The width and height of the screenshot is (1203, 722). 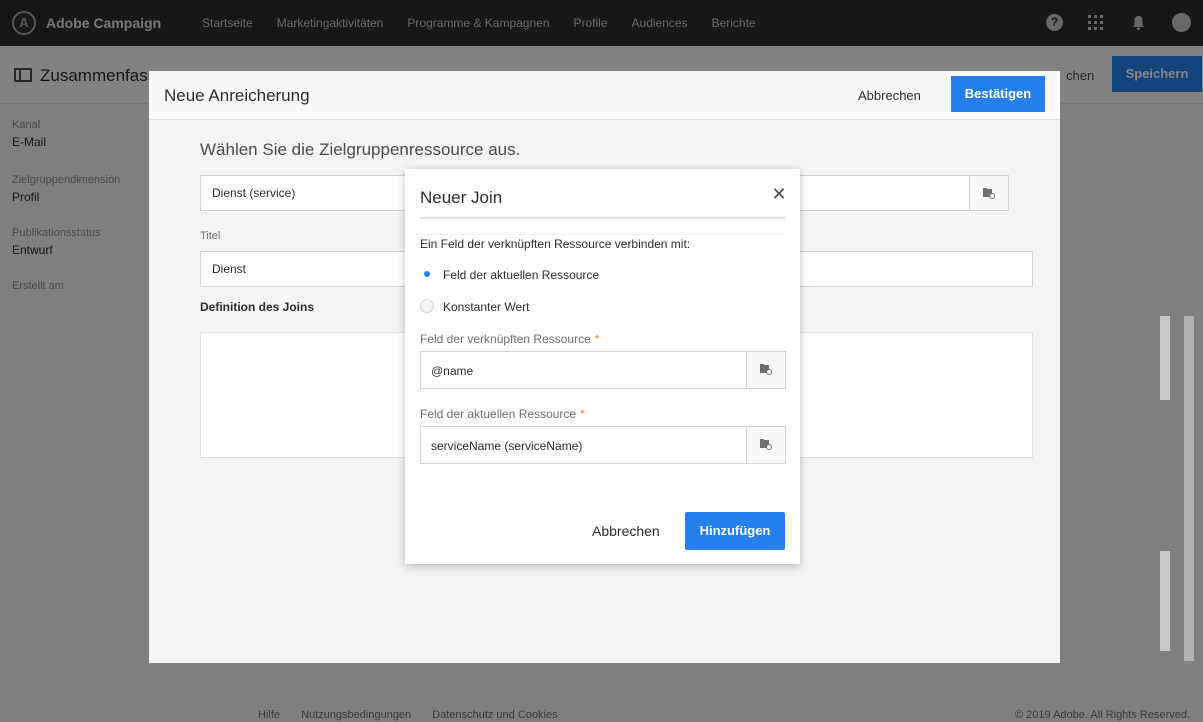 I want to click on current-field-label-text: Feld der aktuellen Ressource, so click(x=498, y=414).